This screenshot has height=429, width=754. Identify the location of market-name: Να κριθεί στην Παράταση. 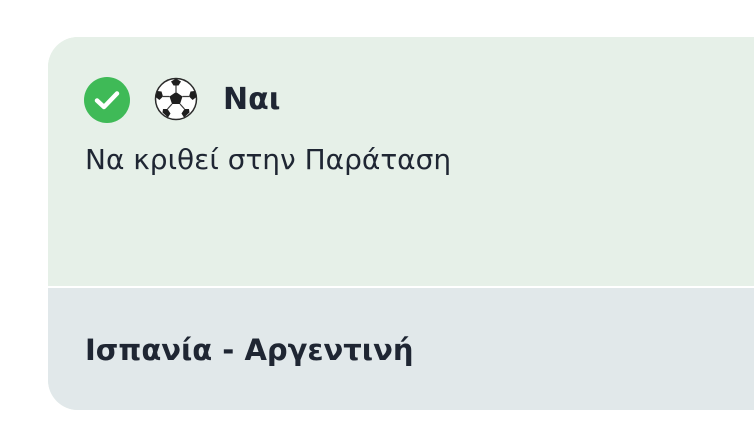
(268, 159).